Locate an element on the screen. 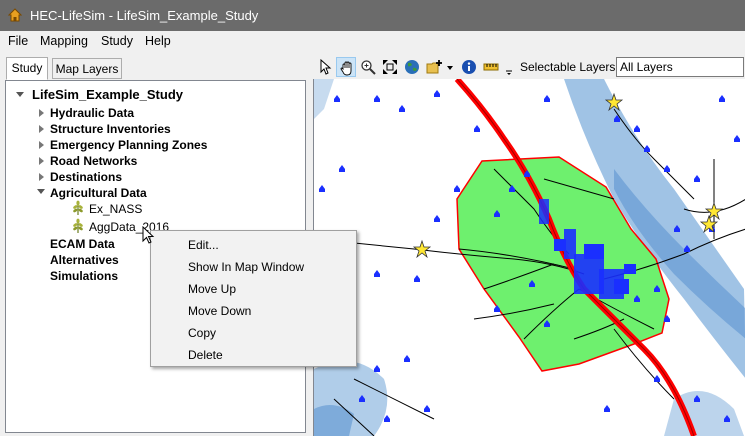  globe-icon is located at coordinates (412, 67).